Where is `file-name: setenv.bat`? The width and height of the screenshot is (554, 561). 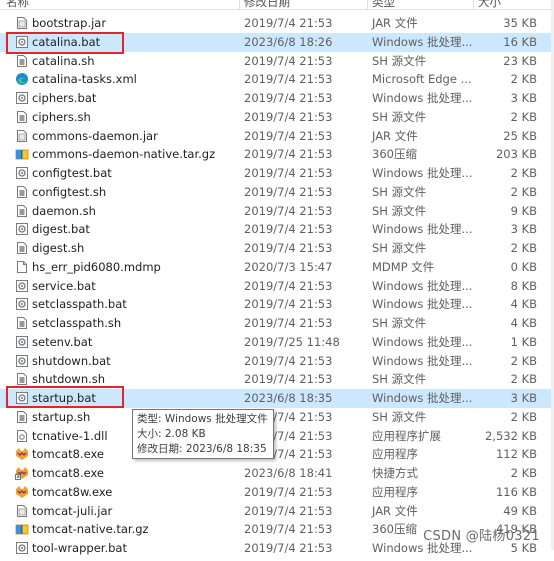
file-name: setenv.bat is located at coordinates (62, 341).